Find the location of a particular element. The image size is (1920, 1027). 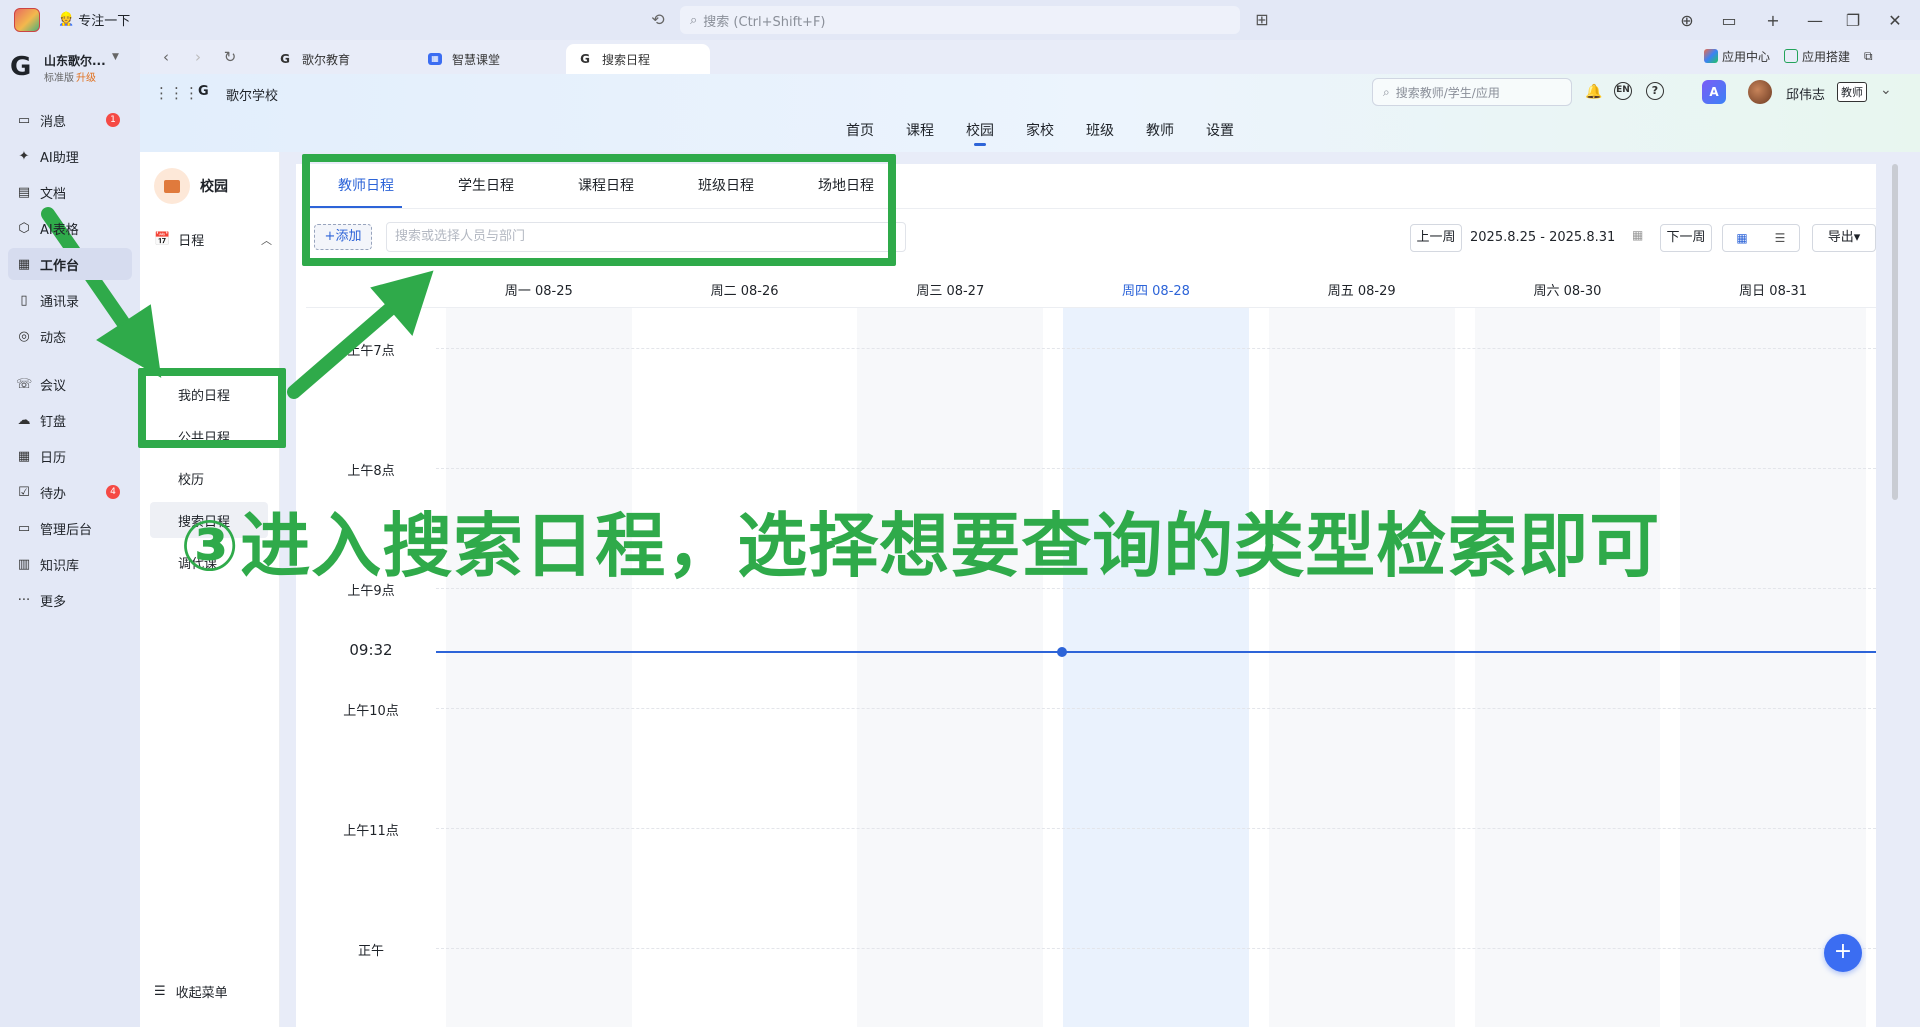

app-search-input: ⌕ 搜索教师/学生/应用 is located at coordinates (1472, 92).